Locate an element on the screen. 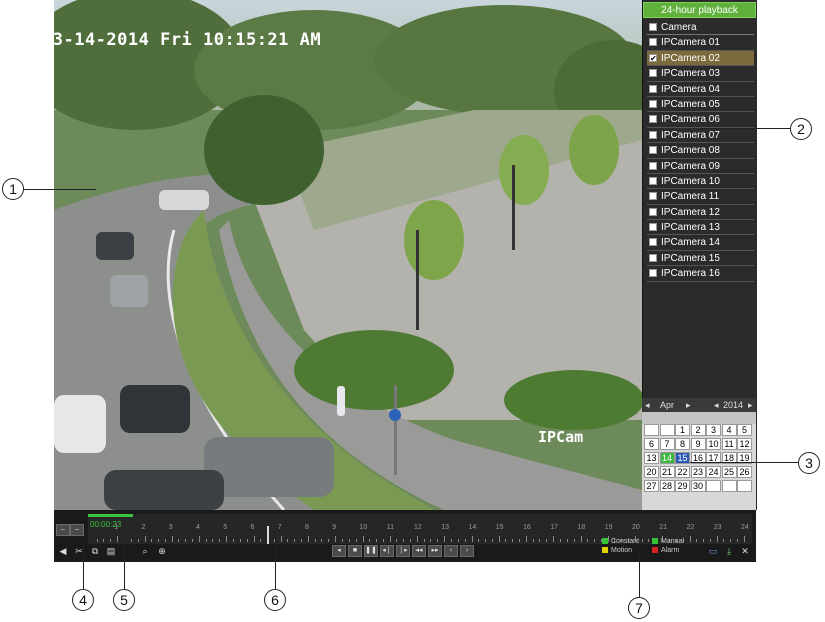 This screenshot has width=825, height=622. select-all-checkbox is located at coordinates (653, 27).